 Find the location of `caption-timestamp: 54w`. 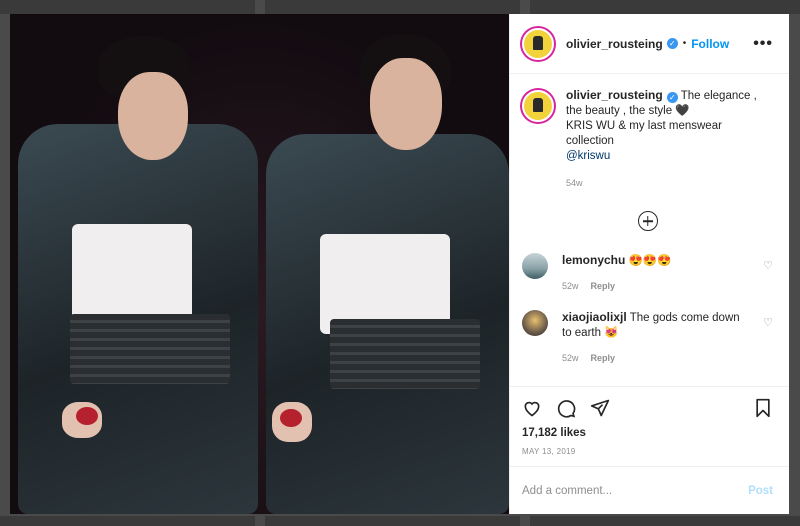

caption-timestamp: 54w is located at coordinates (574, 183).